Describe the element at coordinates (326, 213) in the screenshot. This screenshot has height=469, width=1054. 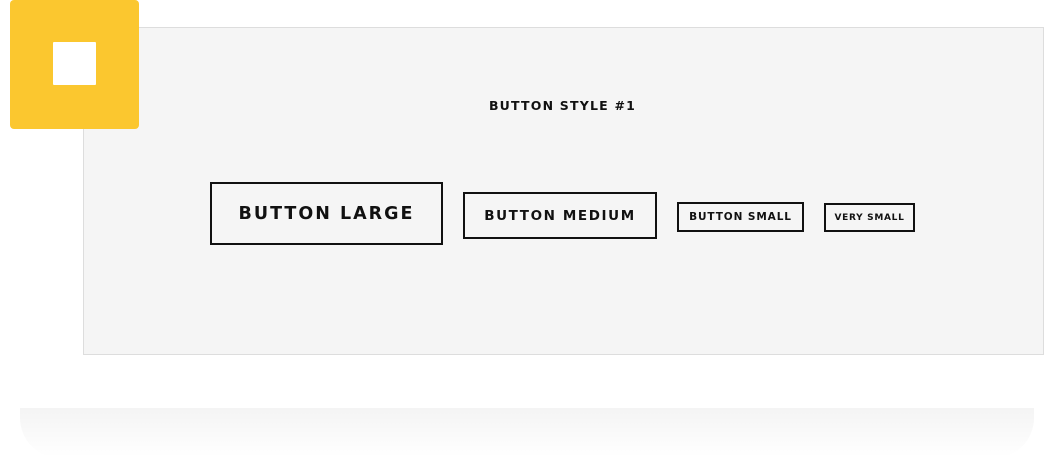
I see `button-large: BUTTON LARGE` at that location.